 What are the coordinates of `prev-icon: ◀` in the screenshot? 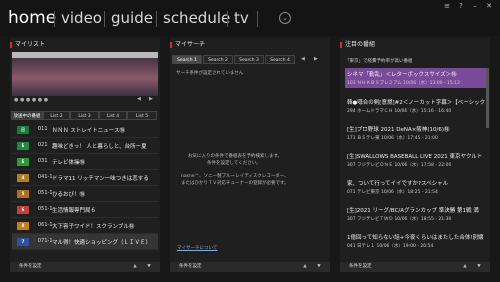 It's located at (139, 99).